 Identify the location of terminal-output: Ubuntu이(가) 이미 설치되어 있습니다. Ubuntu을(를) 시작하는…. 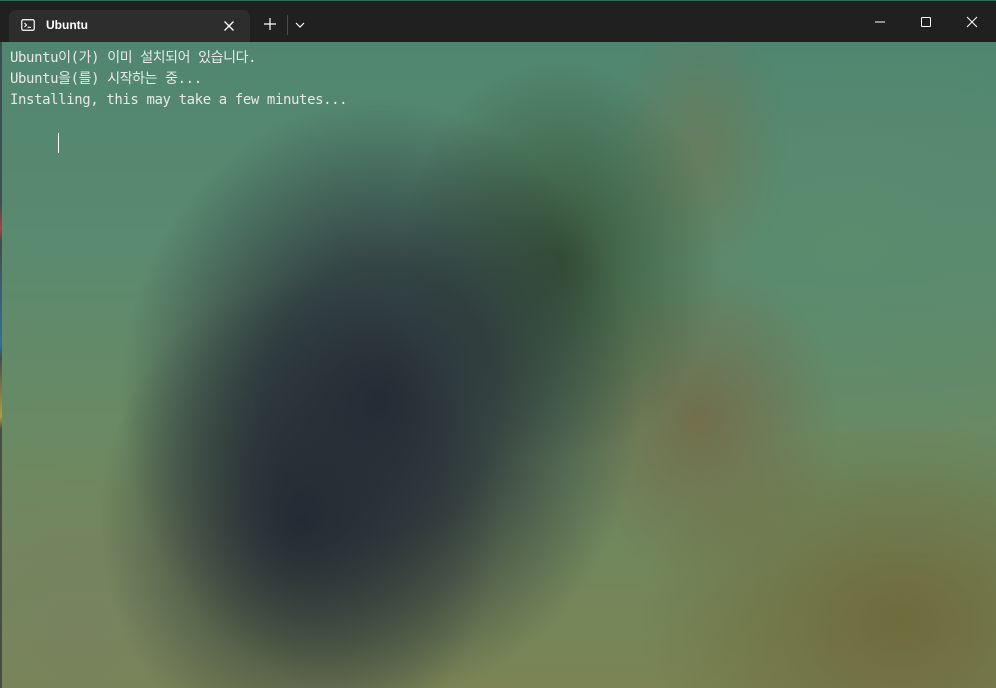
(495, 100).